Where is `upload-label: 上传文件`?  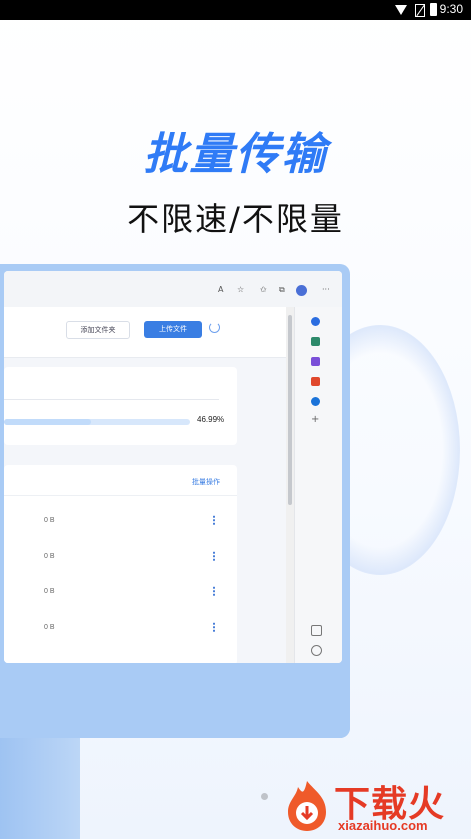 upload-label: 上传文件 is located at coordinates (173, 329).